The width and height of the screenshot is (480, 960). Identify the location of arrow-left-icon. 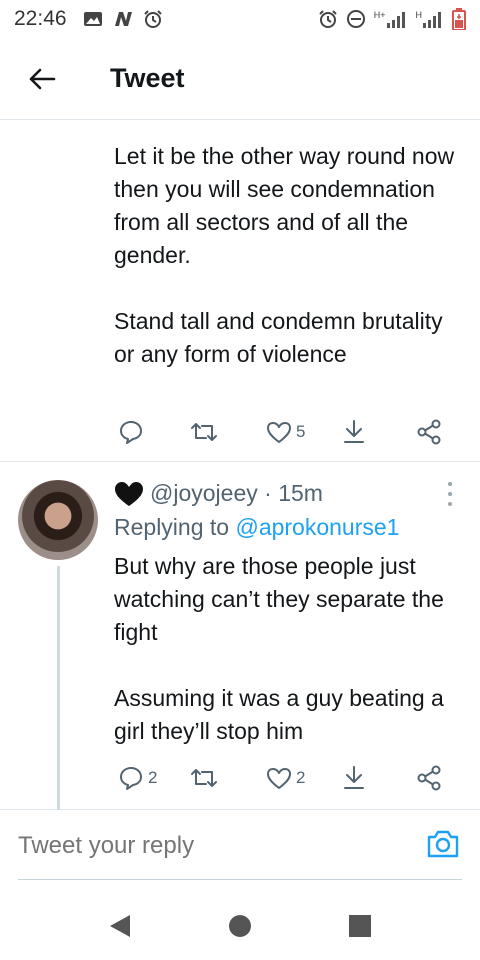
(42, 78).